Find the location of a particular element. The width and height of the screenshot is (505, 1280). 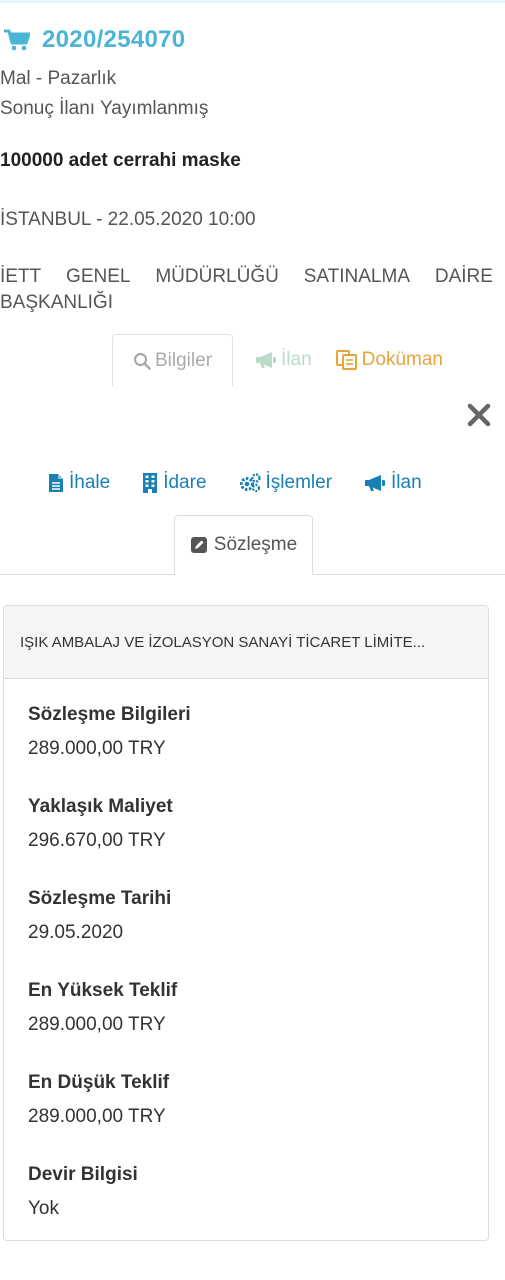

tab-label: Bilgiler is located at coordinates (184, 360).